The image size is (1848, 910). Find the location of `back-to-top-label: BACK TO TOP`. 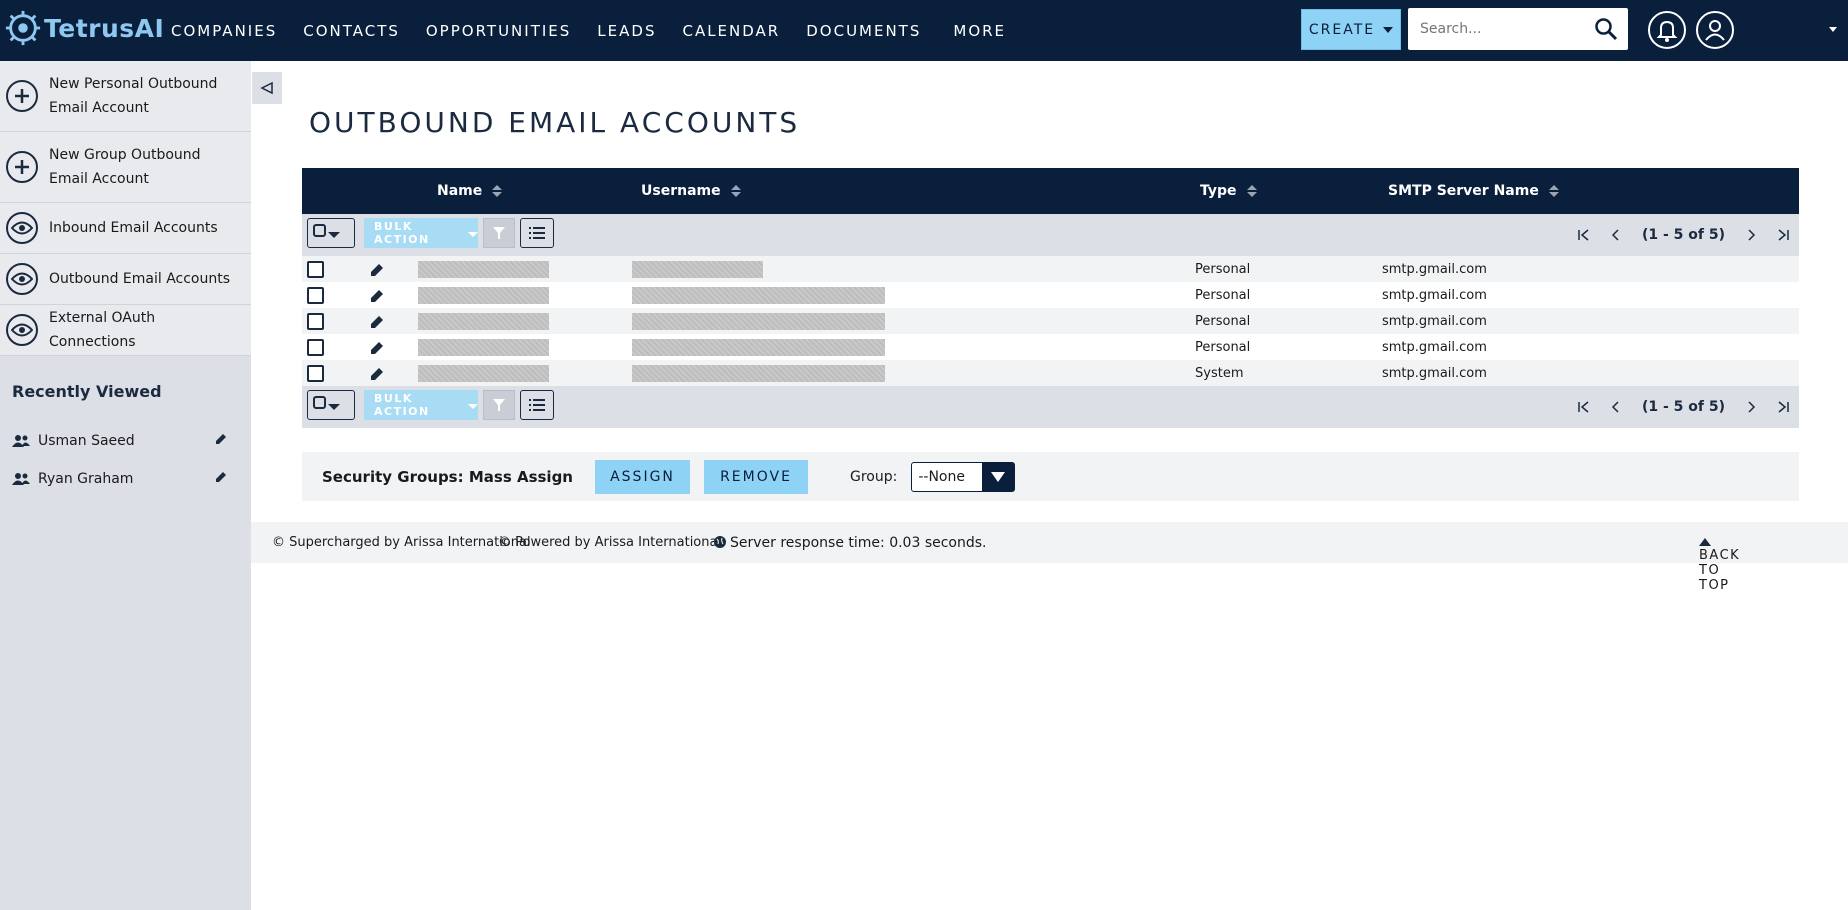

back-to-top-label: BACK TO TOP is located at coordinates (1720, 570).